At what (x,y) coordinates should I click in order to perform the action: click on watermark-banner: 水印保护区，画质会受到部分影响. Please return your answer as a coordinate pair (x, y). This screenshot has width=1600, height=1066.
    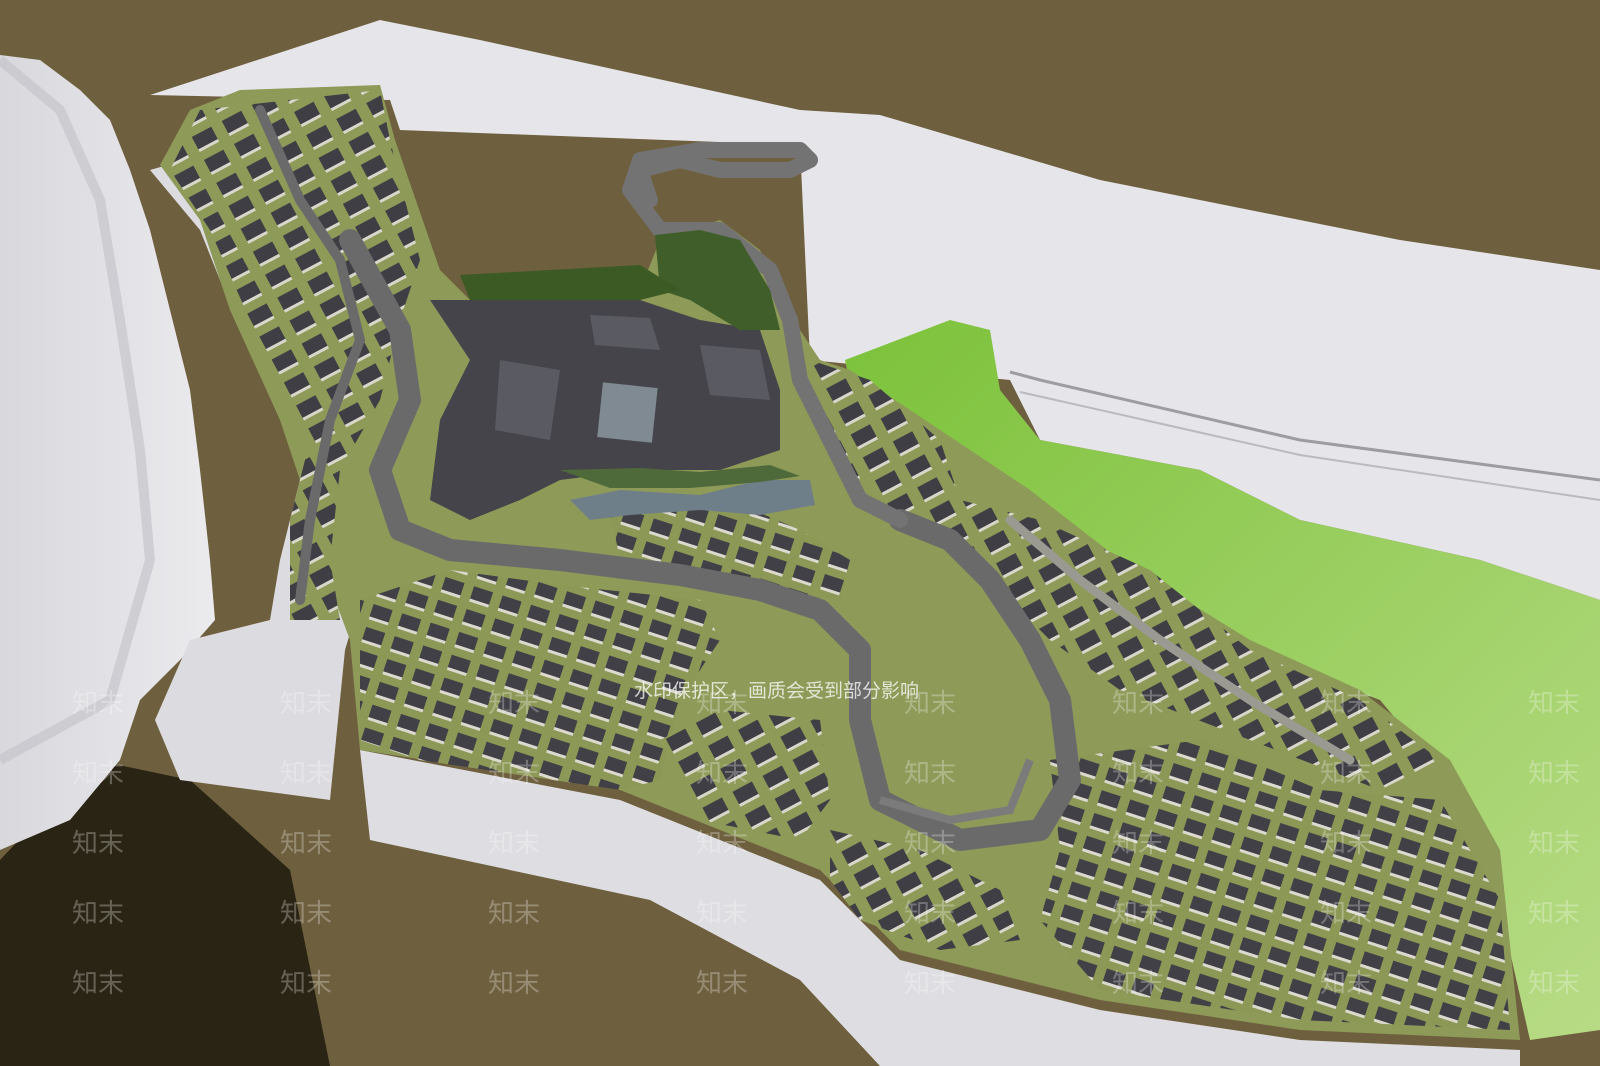
    Looking at the image, I should click on (776, 691).